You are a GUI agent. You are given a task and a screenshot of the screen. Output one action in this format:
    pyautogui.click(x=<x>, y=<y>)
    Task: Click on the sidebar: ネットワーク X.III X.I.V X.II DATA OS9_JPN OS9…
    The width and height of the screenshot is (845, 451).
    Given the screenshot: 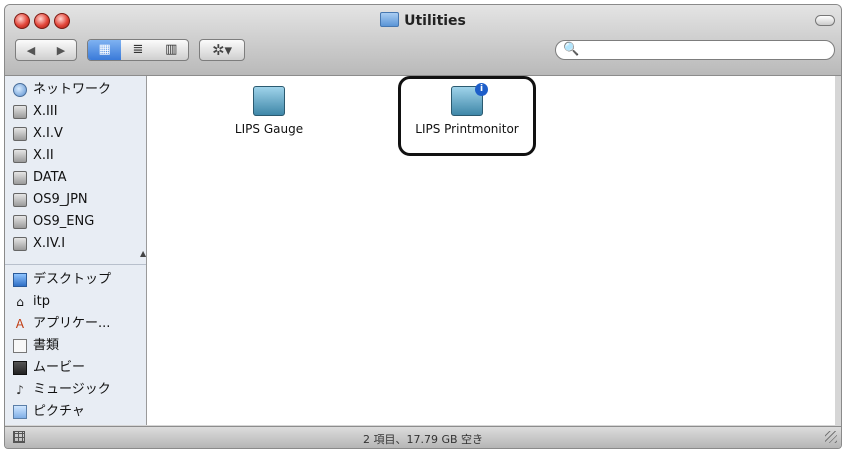 What is the action you would take?
    pyautogui.click(x=76, y=250)
    